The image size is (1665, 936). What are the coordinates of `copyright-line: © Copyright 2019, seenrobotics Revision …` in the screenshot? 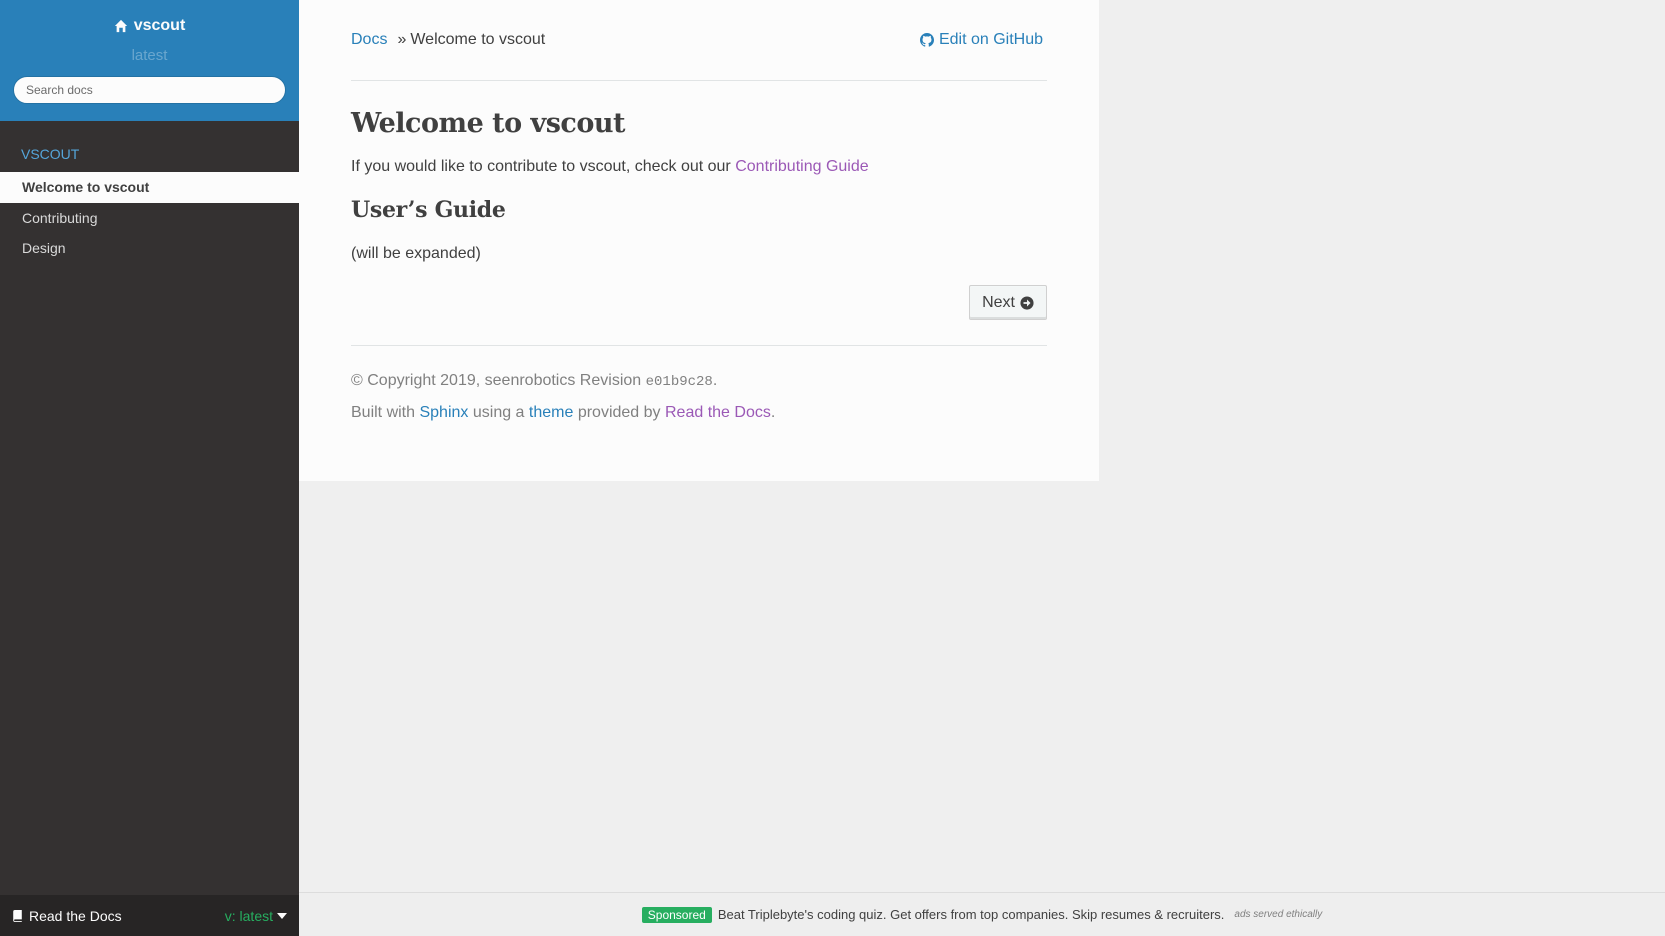 It's located at (699, 381).